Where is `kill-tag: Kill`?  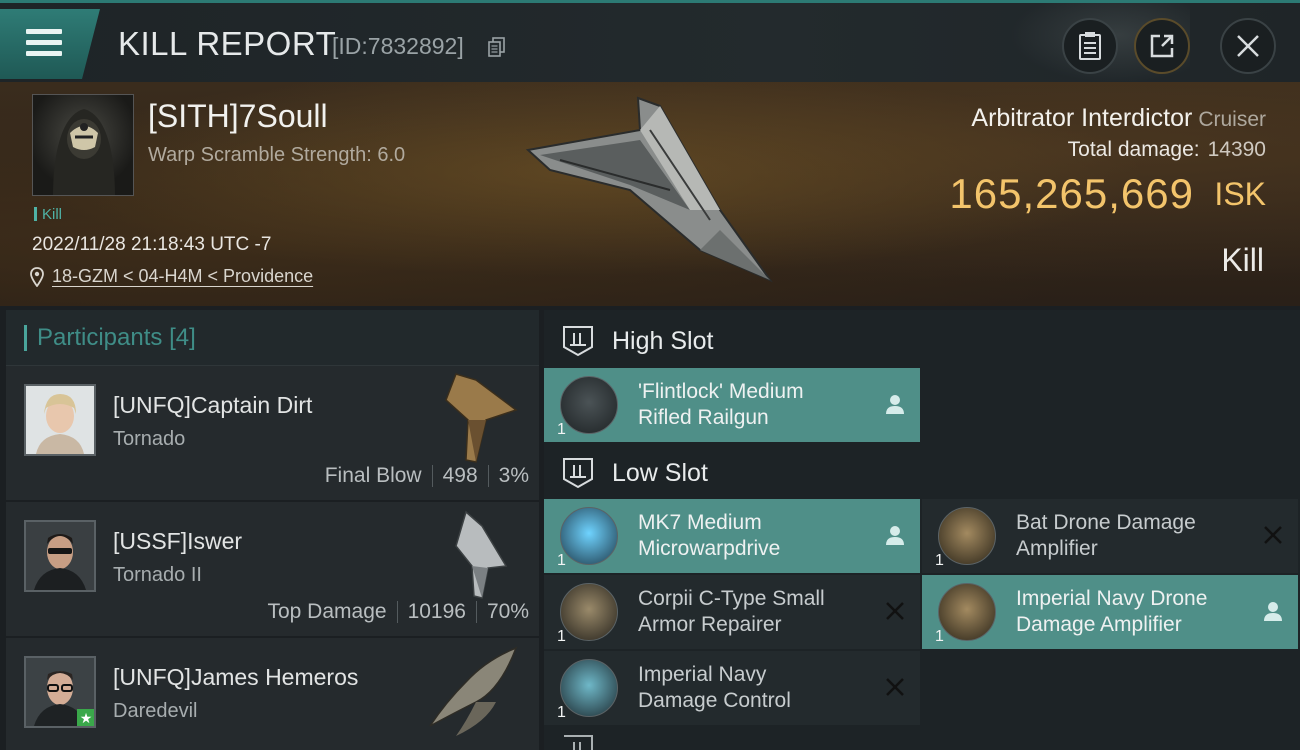
kill-tag: Kill is located at coordinates (48, 214).